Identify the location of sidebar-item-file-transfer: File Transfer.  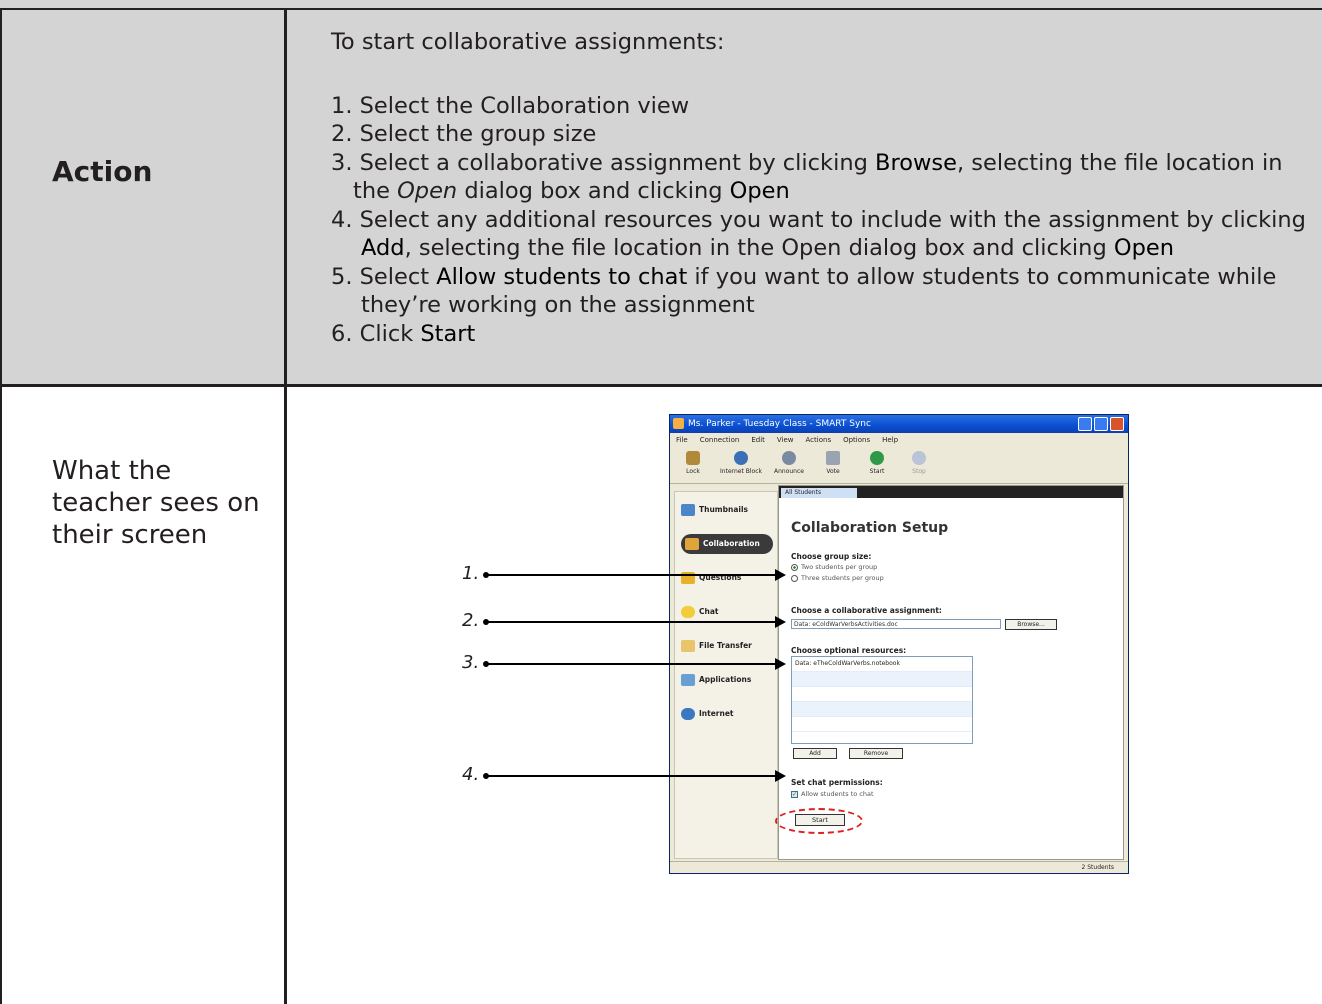
(727, 646).